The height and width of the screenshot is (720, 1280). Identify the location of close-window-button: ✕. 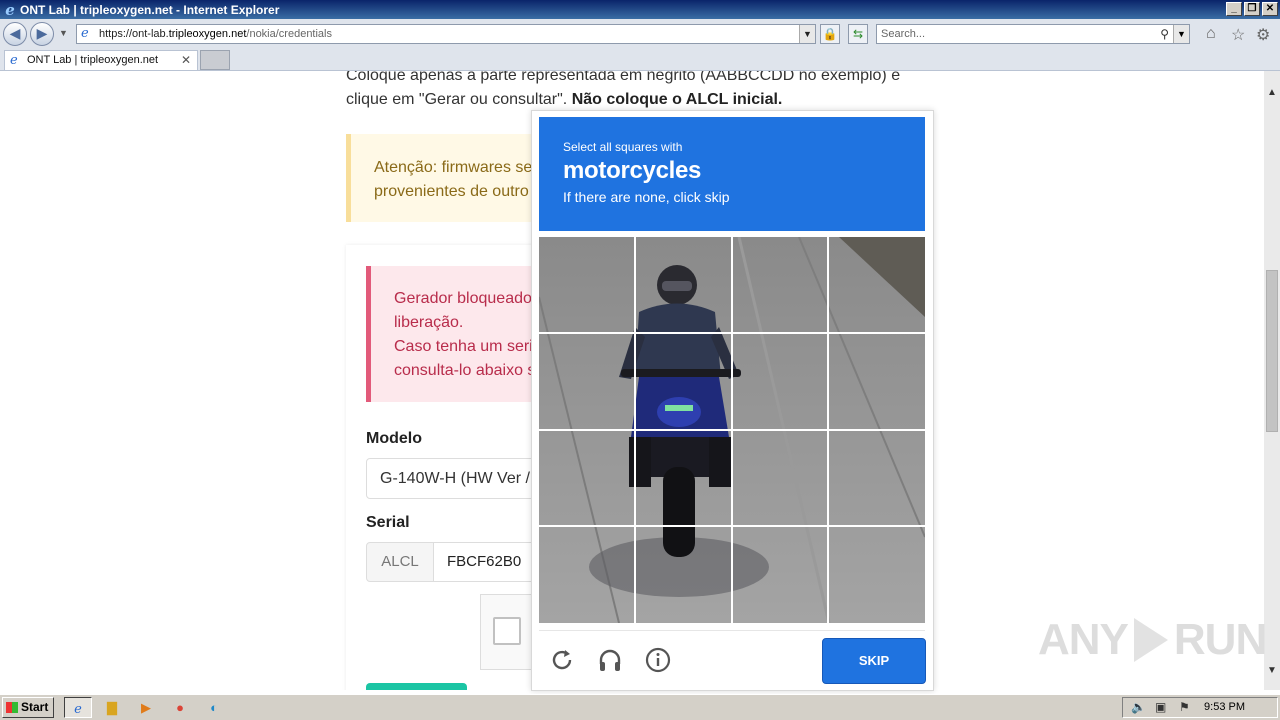
(1270, 9).